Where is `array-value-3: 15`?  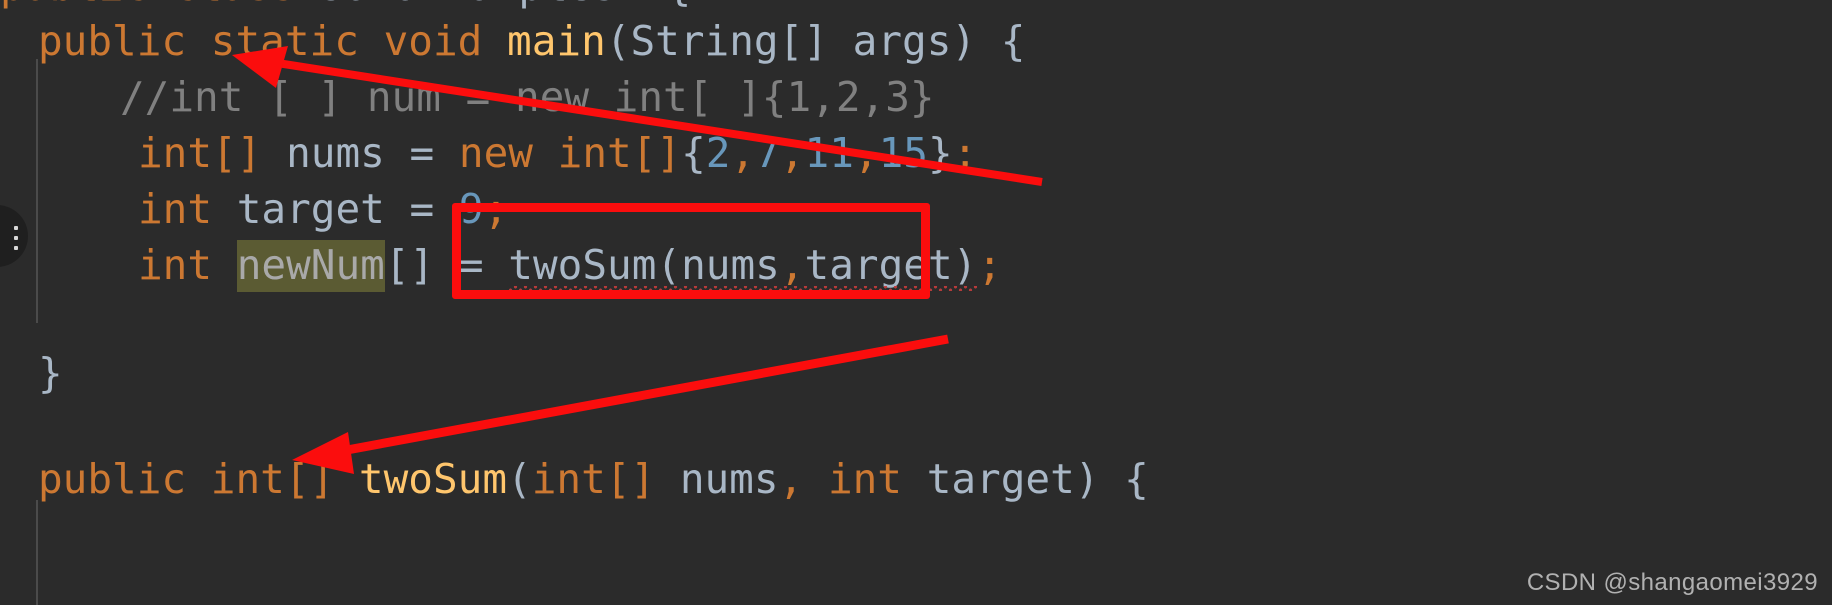
array-value-3: 15 is located at coordinates (903, 153).